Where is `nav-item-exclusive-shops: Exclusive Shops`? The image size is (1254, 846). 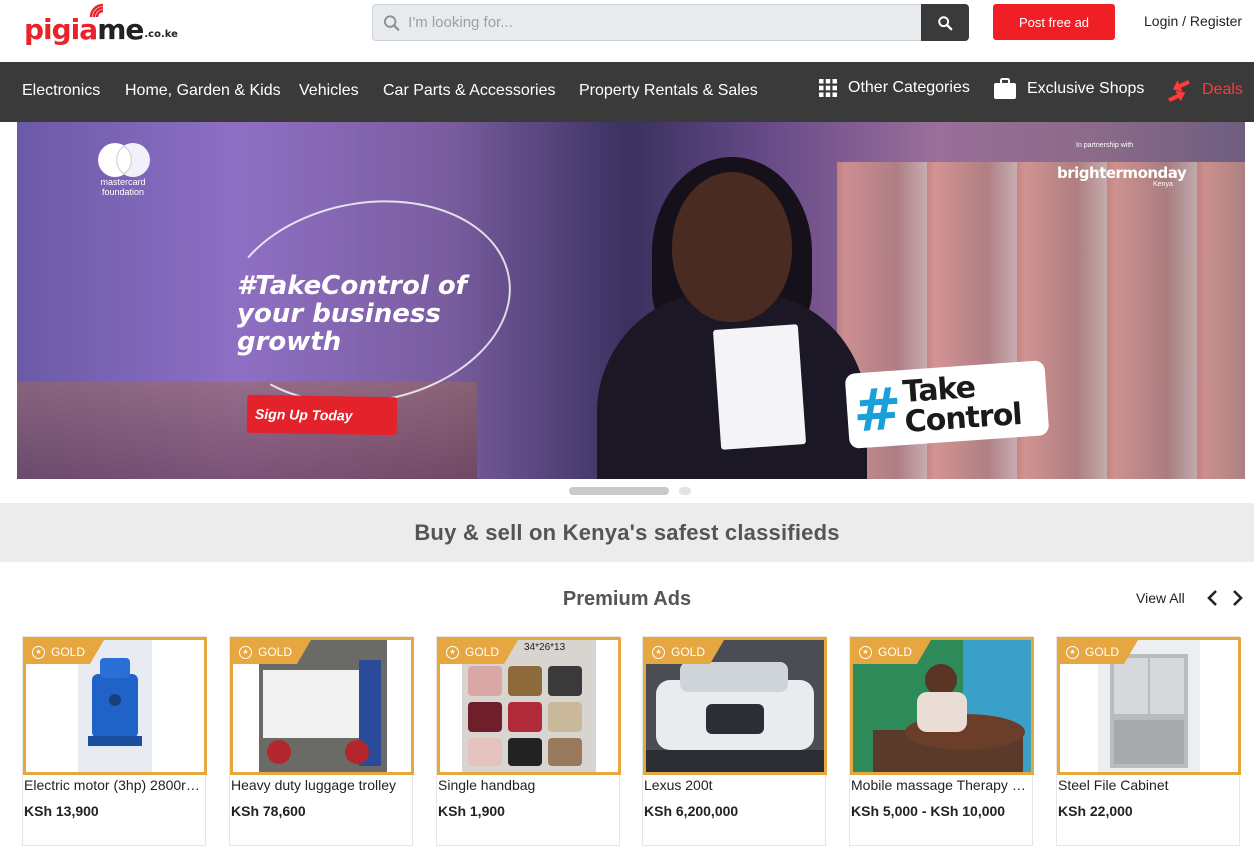 nav-item-exclusive-shops: Exclusive Shops is located at coordinates (1068, 89).